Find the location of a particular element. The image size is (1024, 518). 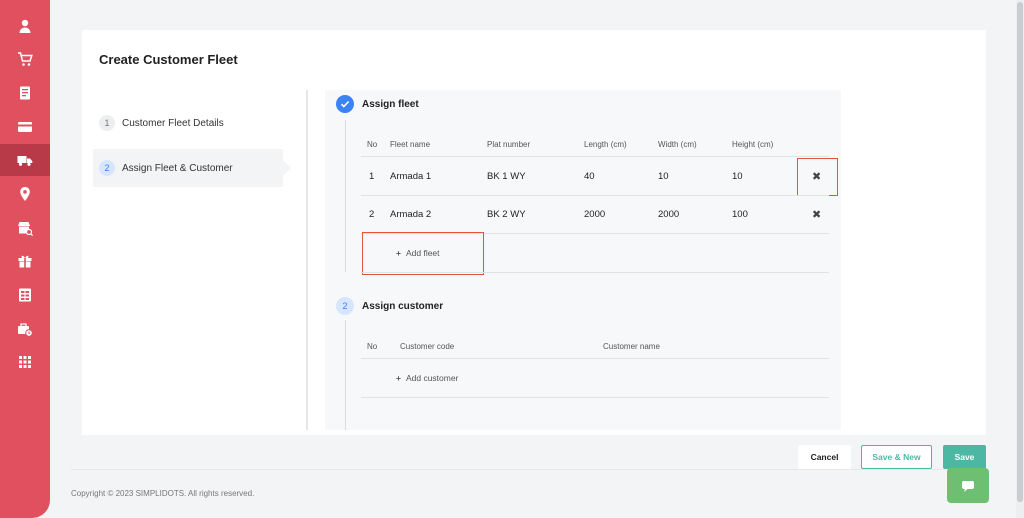

step-label: Customer Fleet Details is located at coordinates (173, 123).